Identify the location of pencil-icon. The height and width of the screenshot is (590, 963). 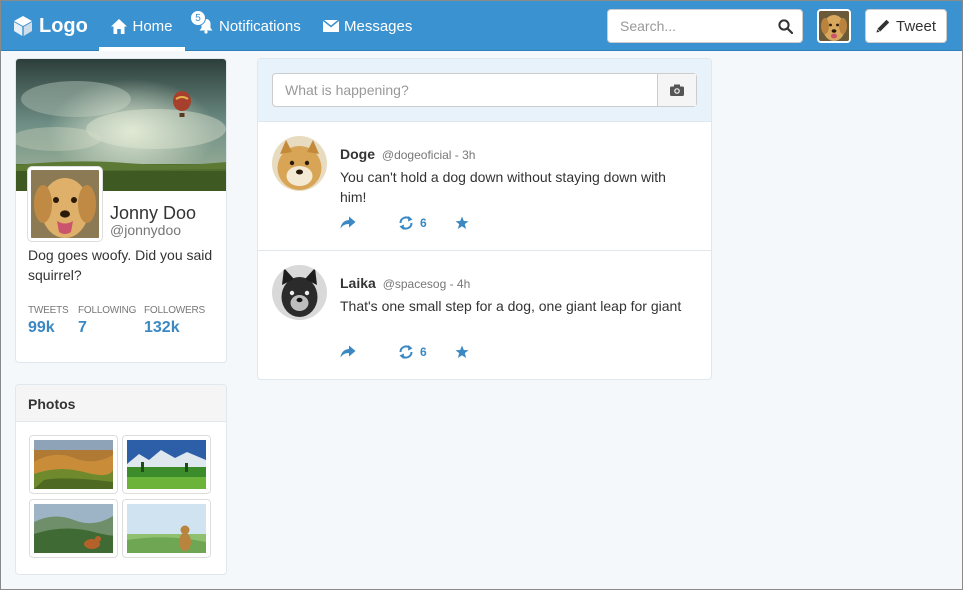
(883, 26).